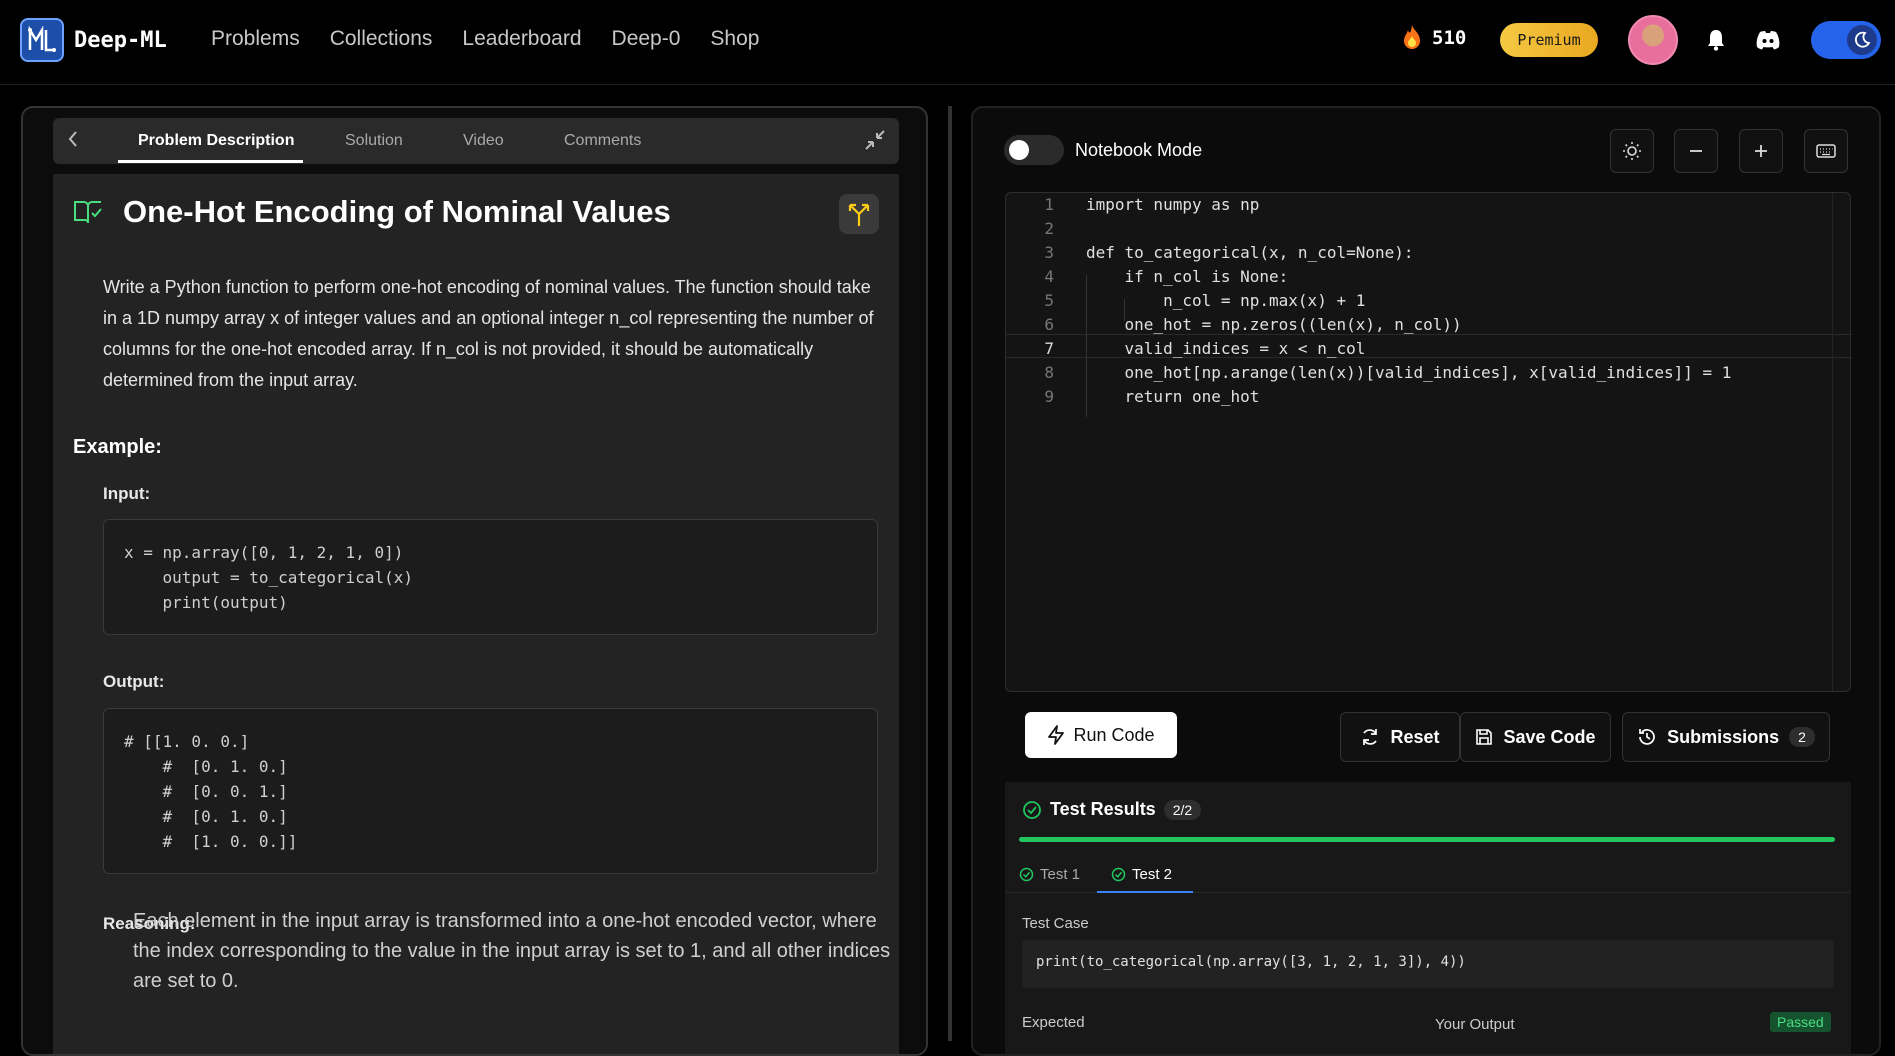  Describe the element at coordinates (1716, 40) in the screenshot. I see `bell-icon` at that location.